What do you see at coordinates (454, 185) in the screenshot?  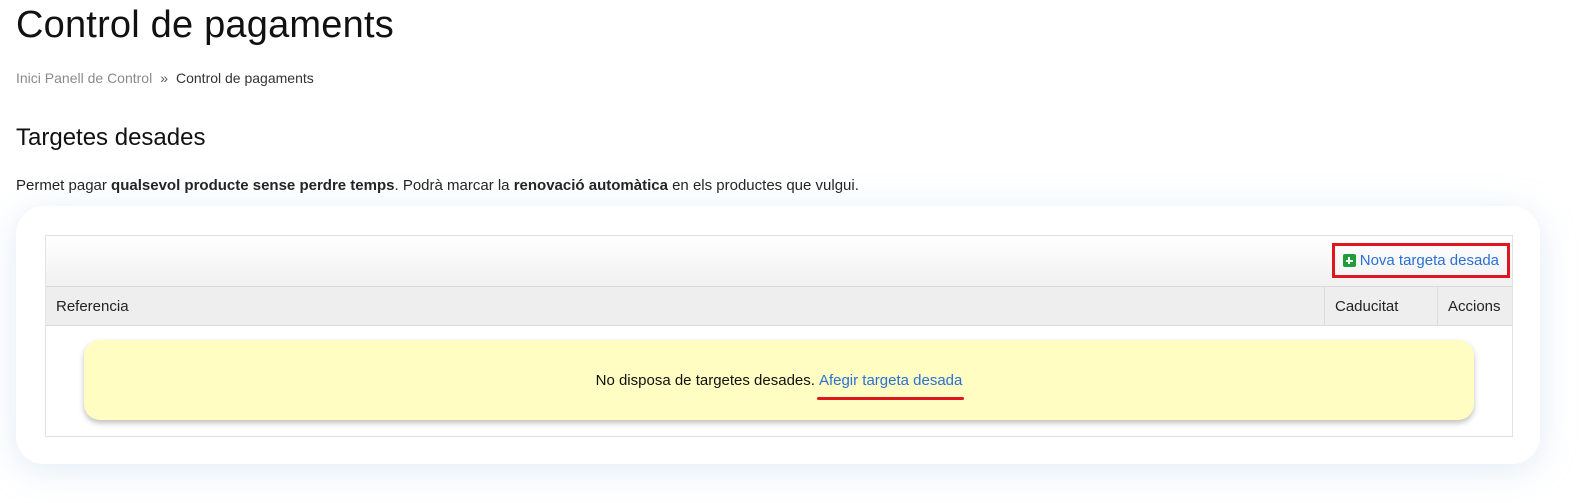 I see `intro-text-2: . Podrà marcar la` at bounding box center [454, 185].